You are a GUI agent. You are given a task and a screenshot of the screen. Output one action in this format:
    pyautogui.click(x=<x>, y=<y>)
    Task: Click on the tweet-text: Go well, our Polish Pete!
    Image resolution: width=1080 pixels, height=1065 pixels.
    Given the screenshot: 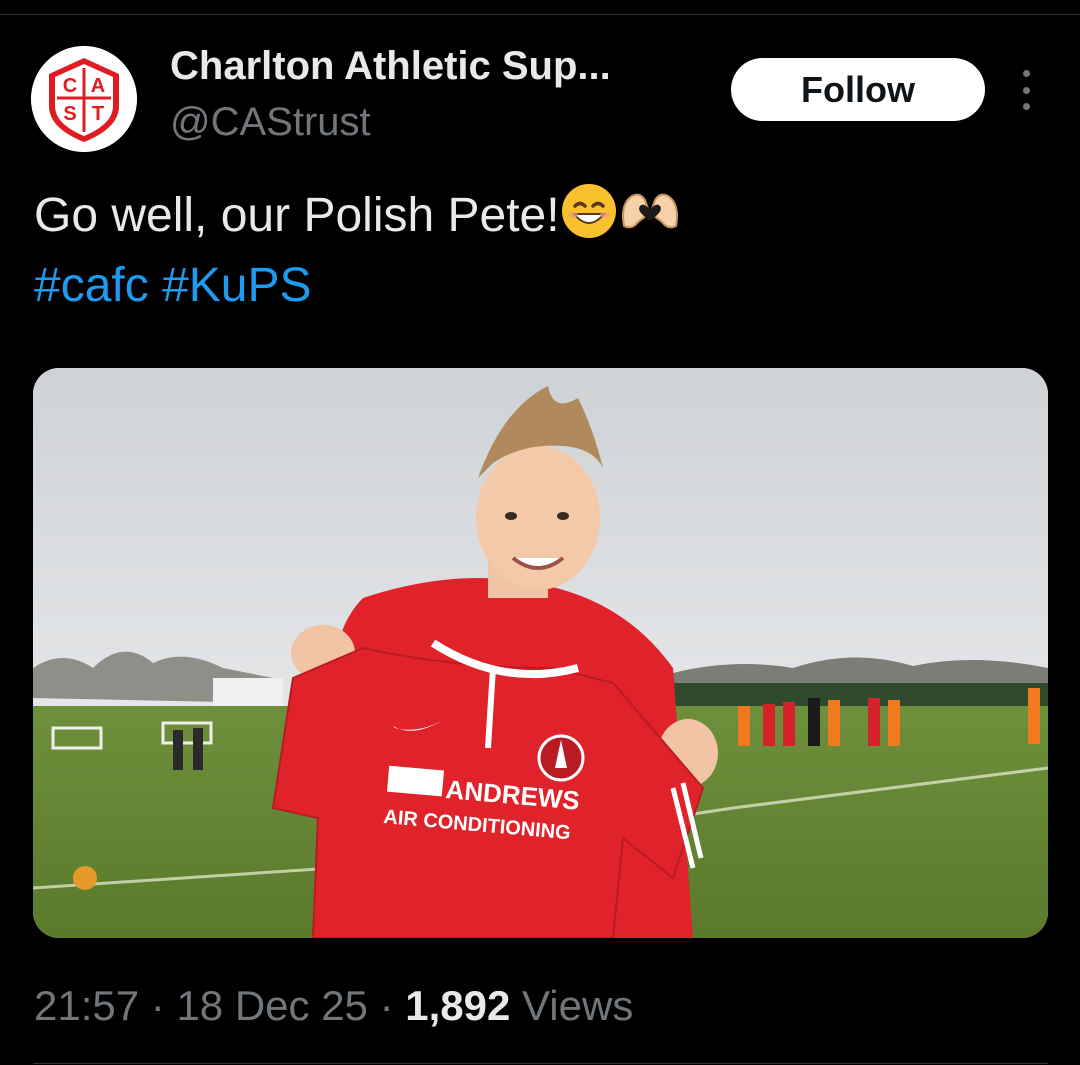 What is the action you would take?
    pyautogui.click(x=358, y=218)
    